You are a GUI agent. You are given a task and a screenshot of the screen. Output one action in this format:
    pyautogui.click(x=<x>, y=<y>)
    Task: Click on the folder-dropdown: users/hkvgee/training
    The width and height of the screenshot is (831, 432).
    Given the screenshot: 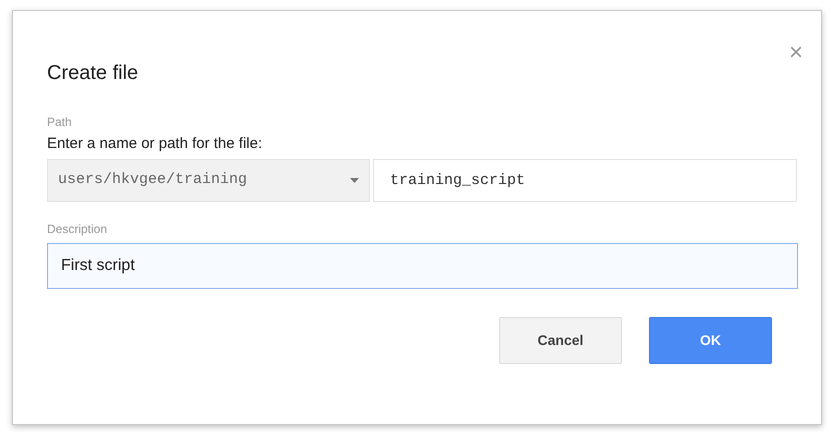 What is the action you would take?
    pyautogui.click(x=208, y=180)
    